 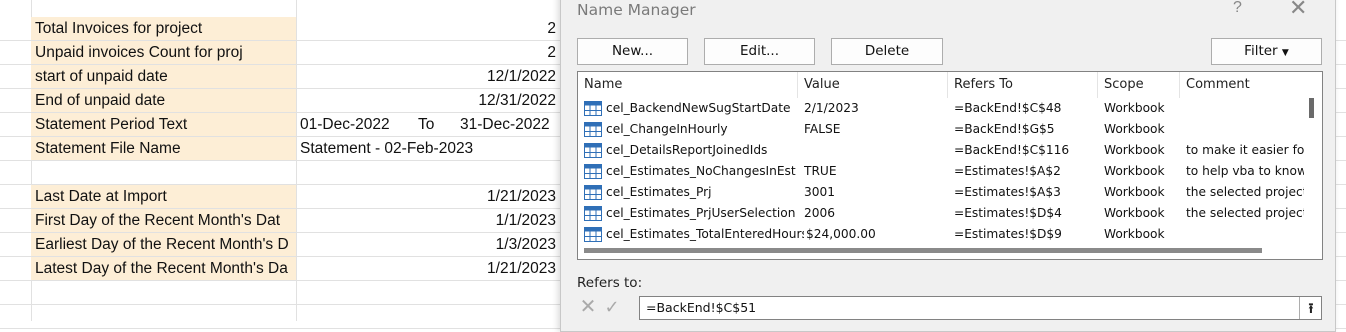 I want to click on close-button: ✕, so click(x=1298, y=10).